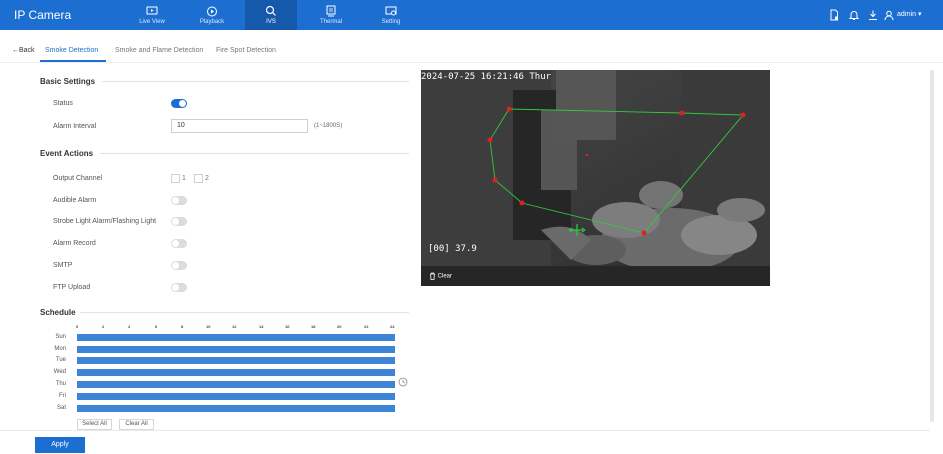  Describe the element at coordinates (71, 50) in the screenshot. I see `tab-smoke-detection: Smoke Detection` at that location.